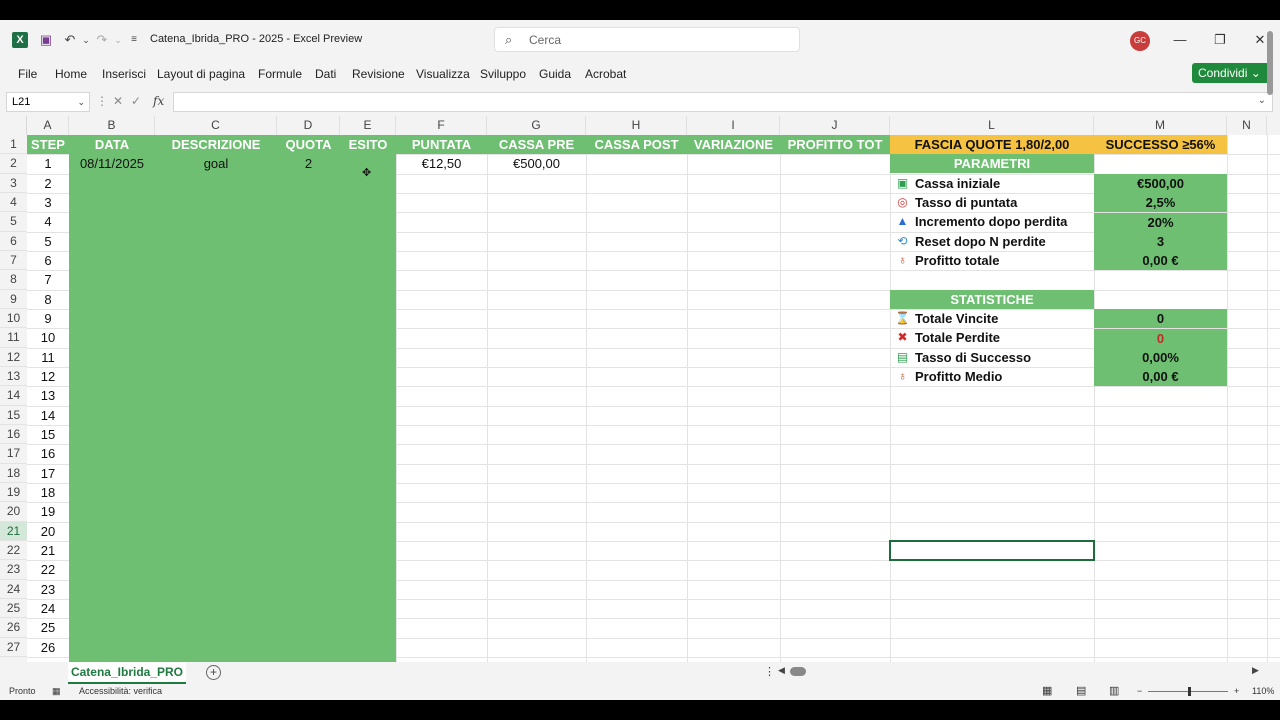 This screenshot has height=720, width=1280. I want to click on restore-button: ❐, so click(1220, 40).